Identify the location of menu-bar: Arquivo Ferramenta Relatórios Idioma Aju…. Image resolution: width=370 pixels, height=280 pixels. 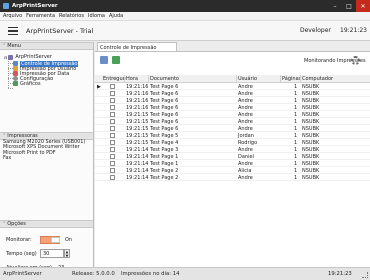
(185, 16).